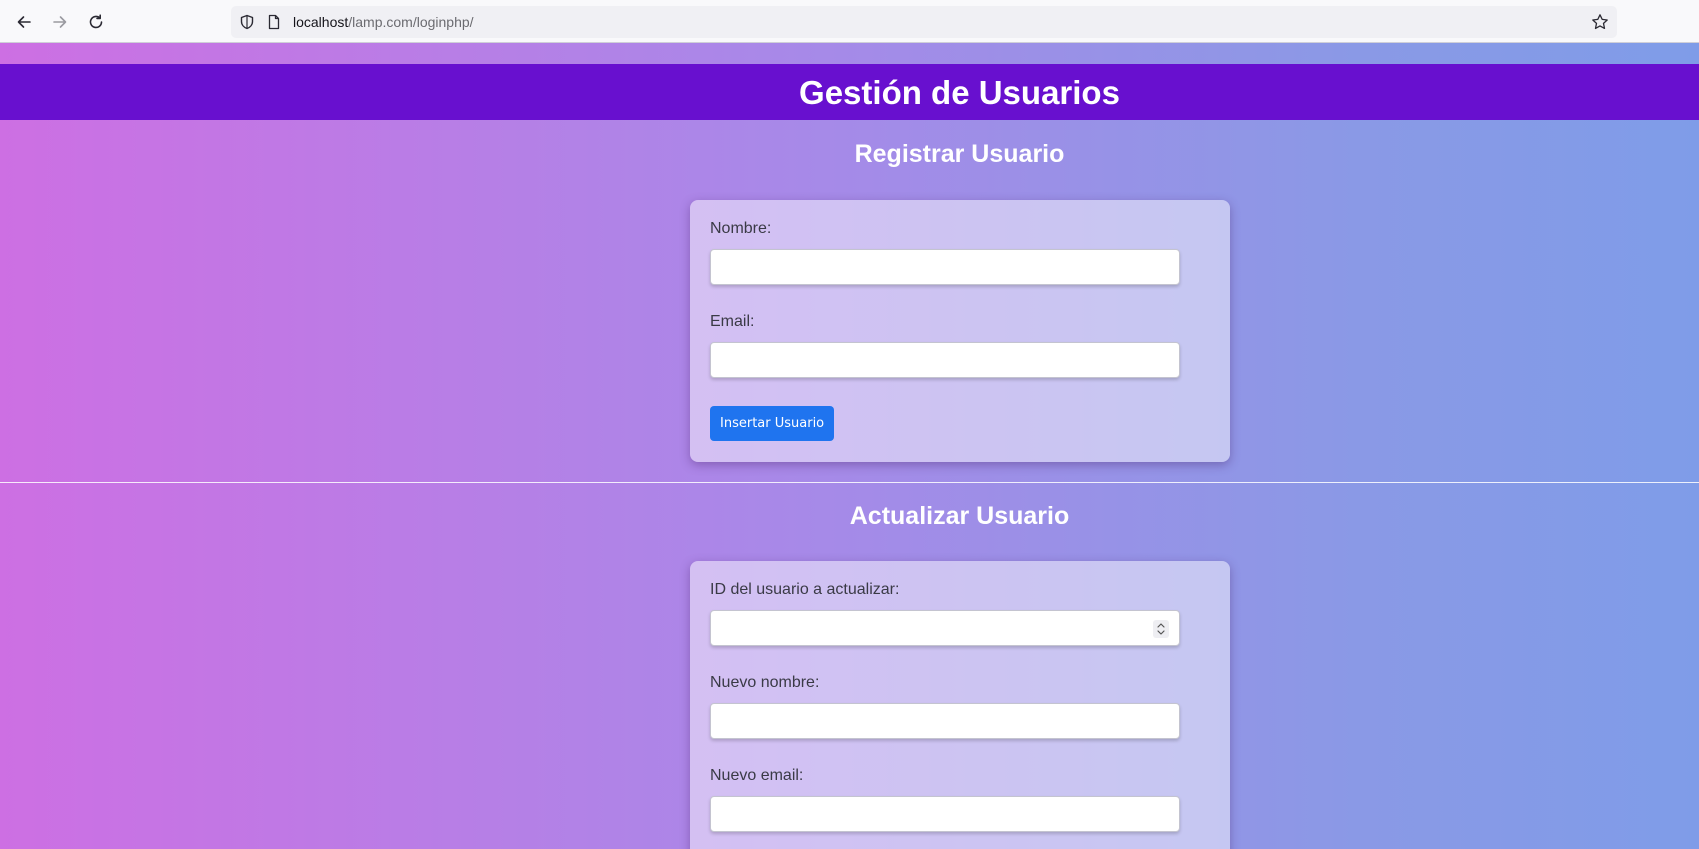 This screenshot has width=1699, height=849. I want to click on number-spinner-icon, so click(1161, 629).